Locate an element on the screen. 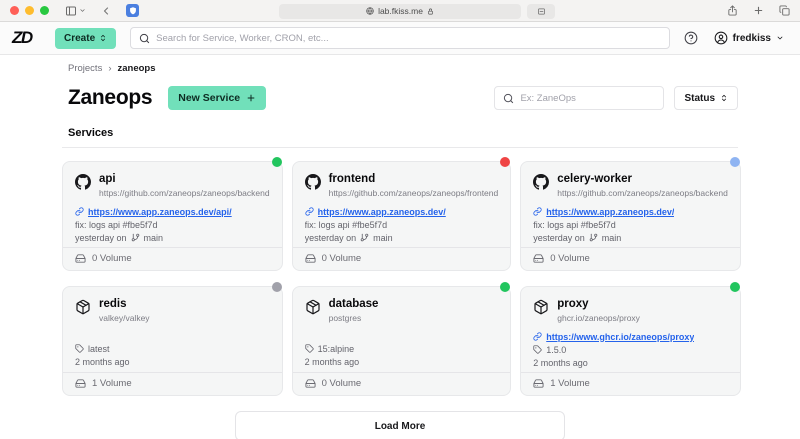 The height and width of the screenshot is (439, 800). breadcrumb-projects: Projects is located at coordinates (85, 68).